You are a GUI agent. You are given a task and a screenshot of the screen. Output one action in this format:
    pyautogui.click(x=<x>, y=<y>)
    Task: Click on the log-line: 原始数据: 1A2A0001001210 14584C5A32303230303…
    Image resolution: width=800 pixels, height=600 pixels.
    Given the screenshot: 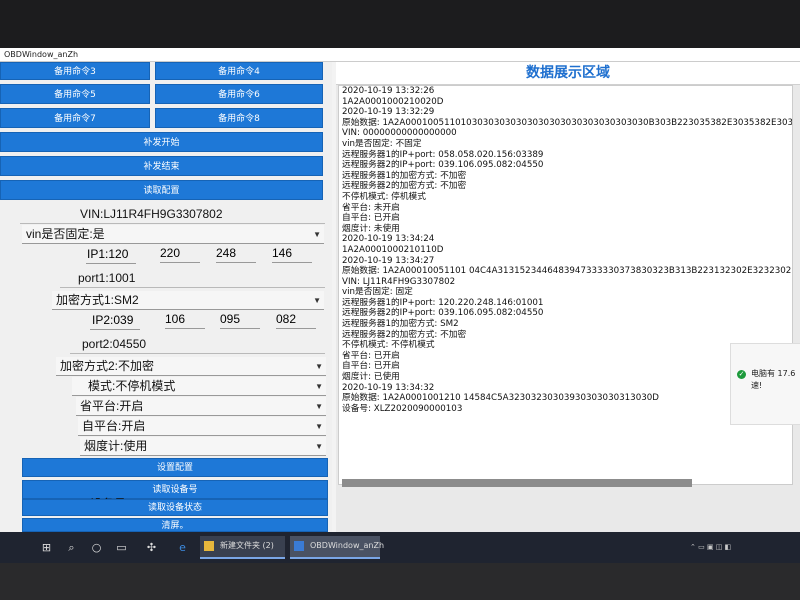 What is the action you would take?
    pyautogui.click(x=500, y=398)
    